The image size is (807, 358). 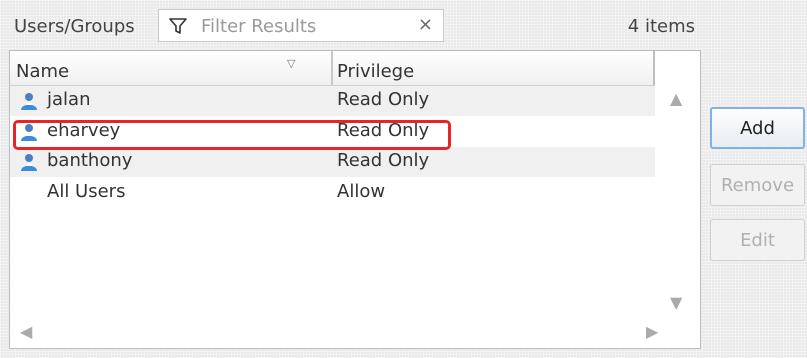 I want to click on column-divider, so click(x=332, y=68).